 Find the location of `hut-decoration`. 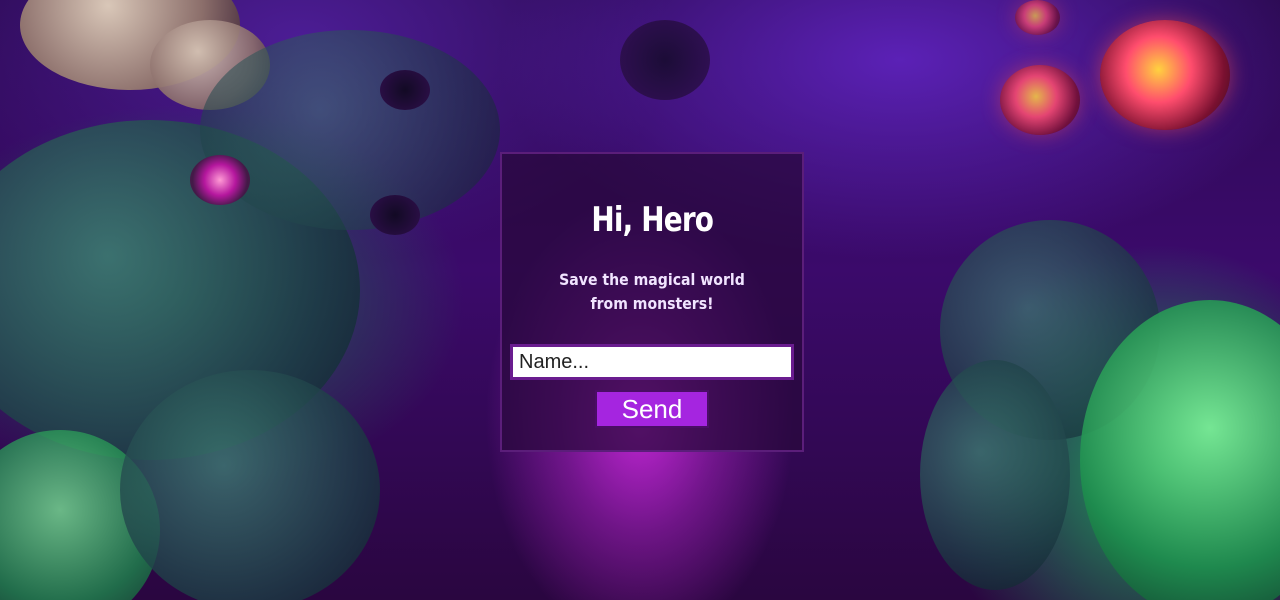

hut-decoration is located at coordinates (995, 475).